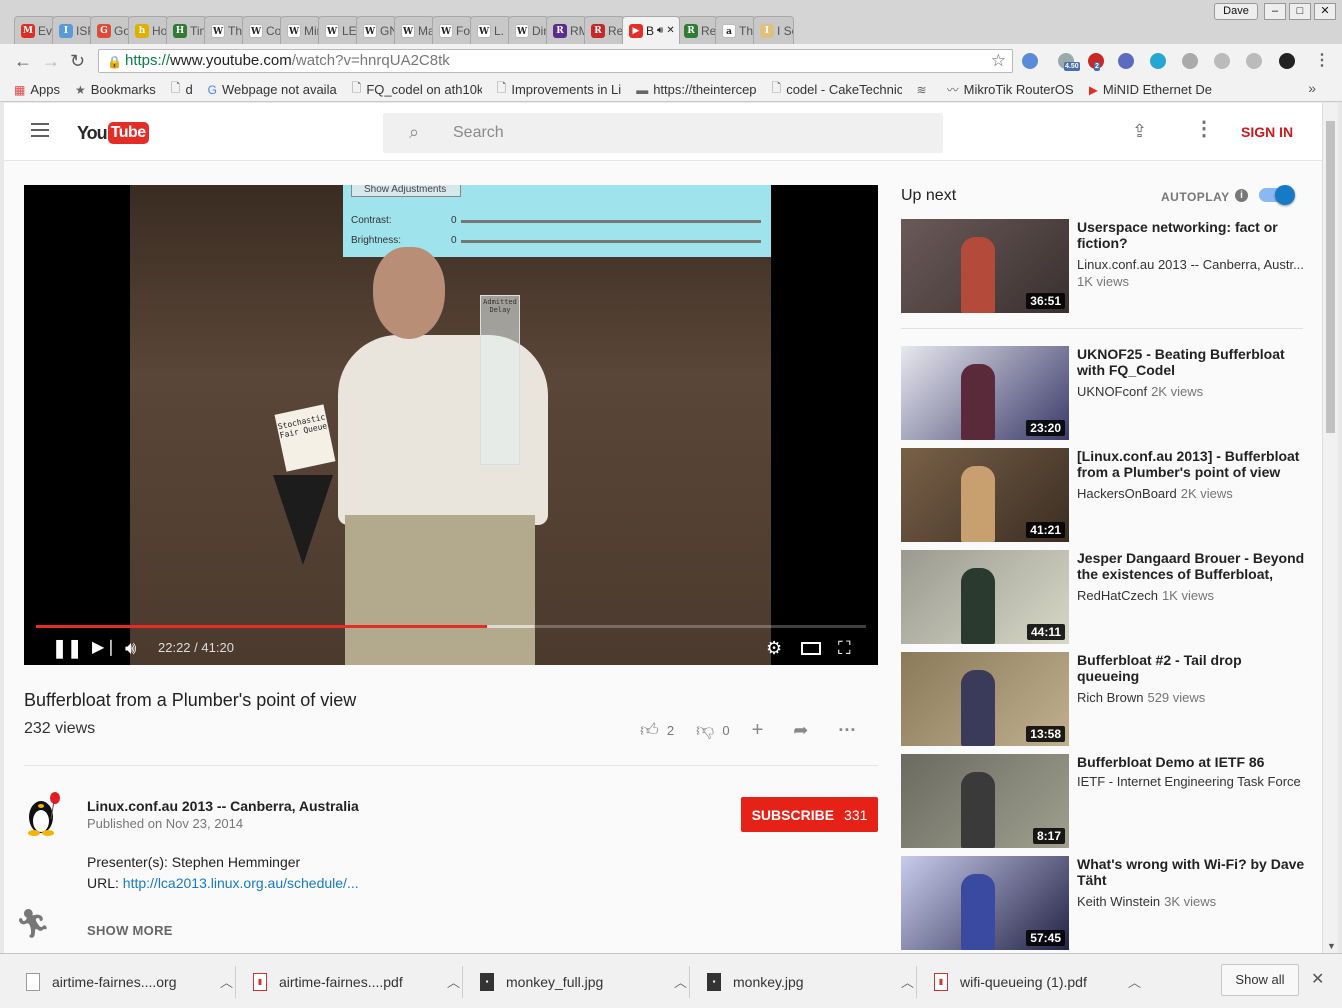 This screenshot has height=1008, width=1342. What do you see at coordinates (44, 814) in the screenshot?
I see `channel-avatar` at bounding box center [44, 814].